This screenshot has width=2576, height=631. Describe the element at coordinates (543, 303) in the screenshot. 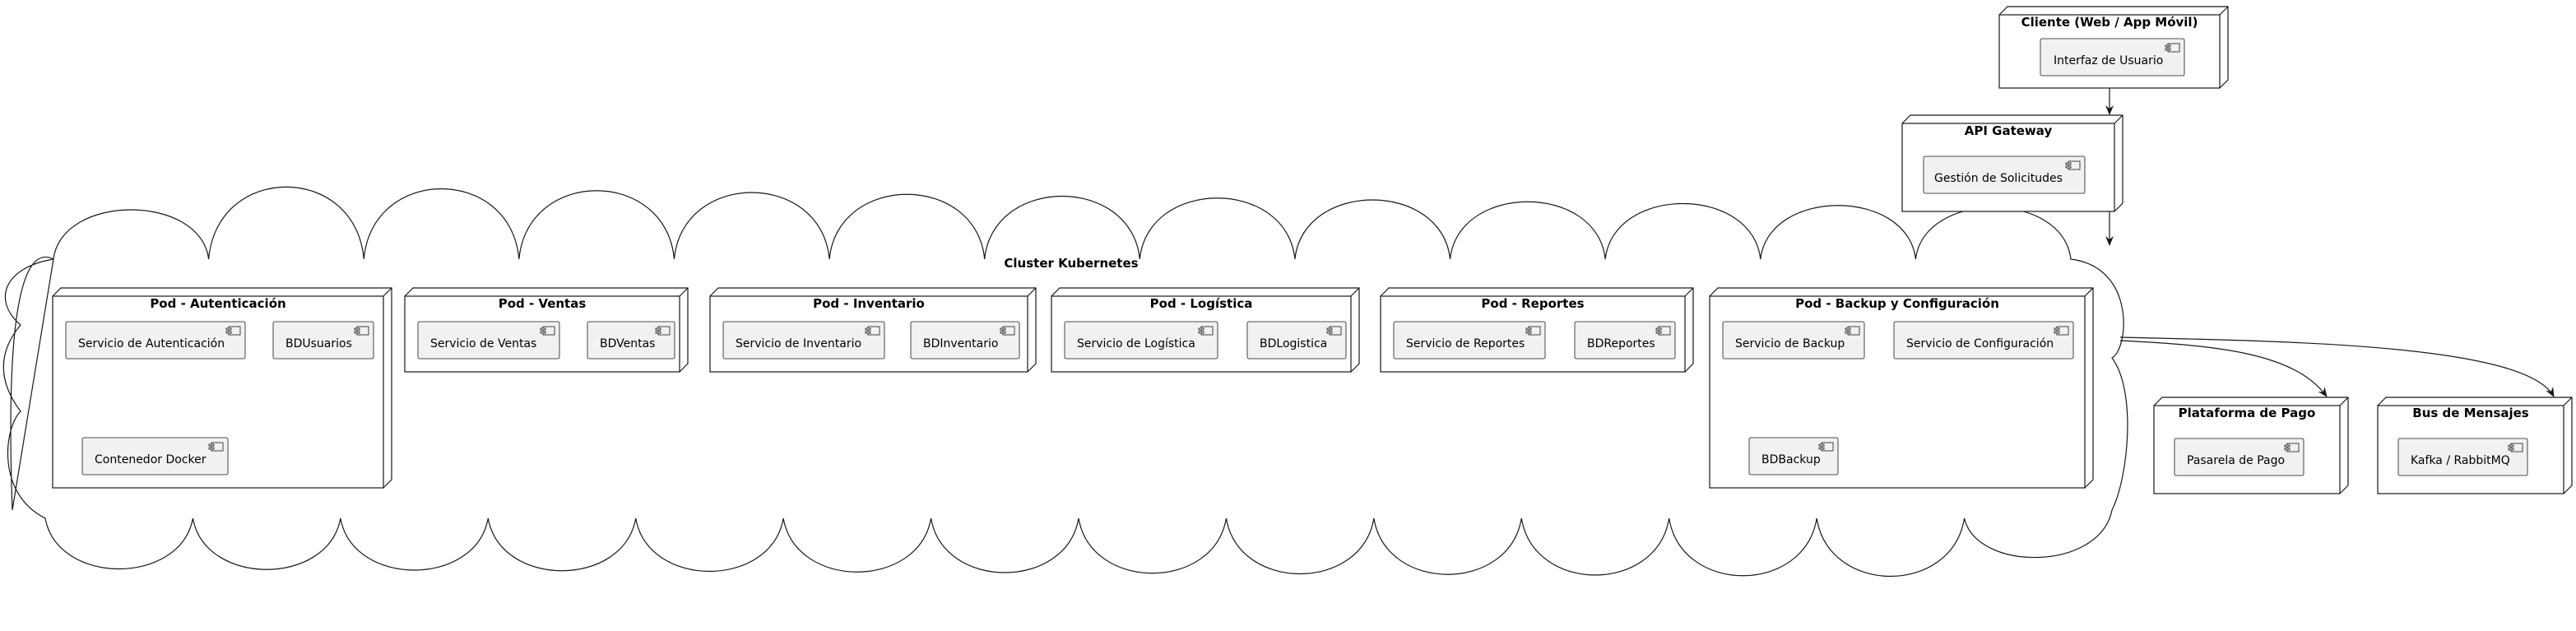

I see `node-ventas-title: Pod - Ventas` at that location.